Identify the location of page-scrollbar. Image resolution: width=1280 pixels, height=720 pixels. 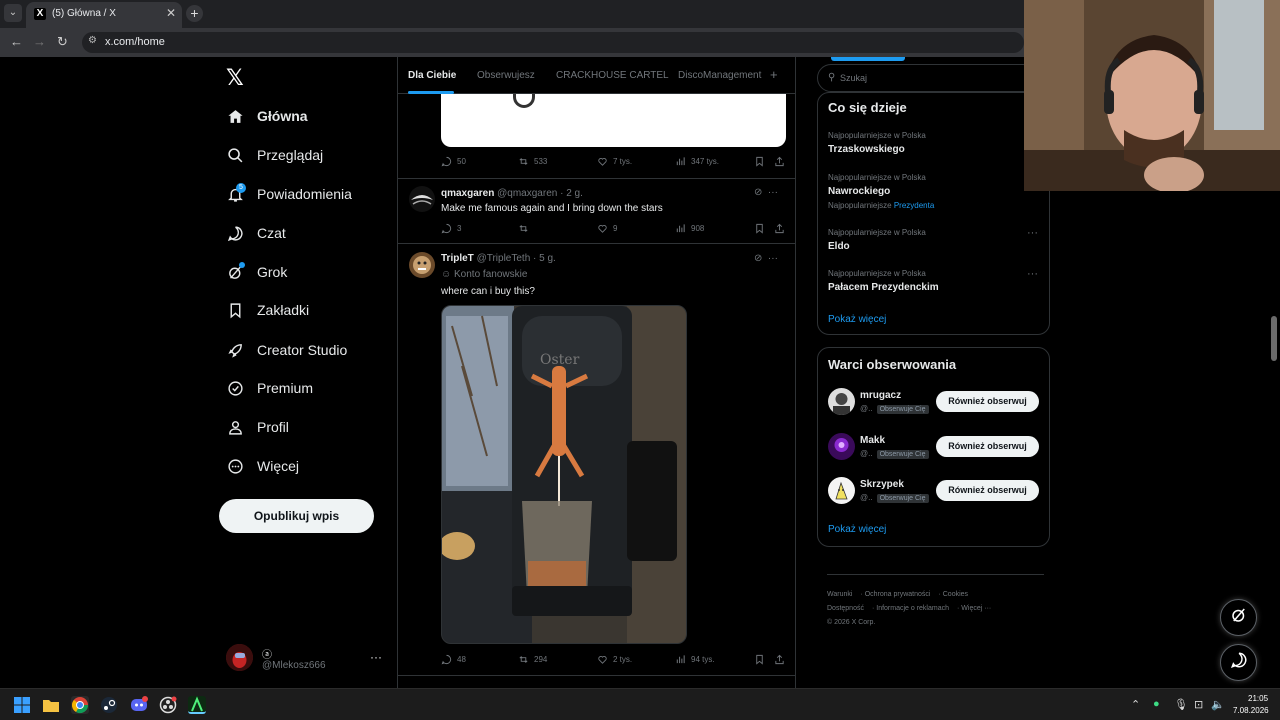
(1274, 338).